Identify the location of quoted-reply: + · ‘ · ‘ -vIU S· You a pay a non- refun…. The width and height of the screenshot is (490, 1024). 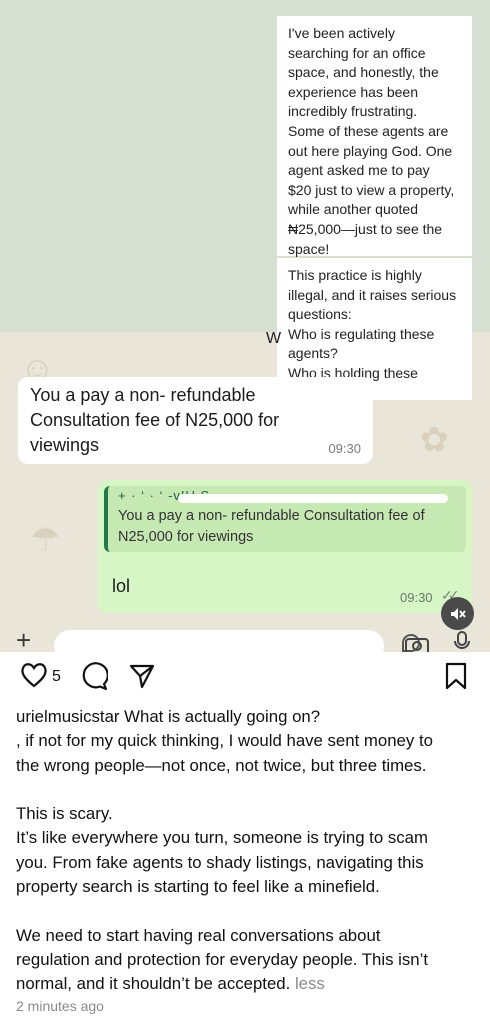
(285, 519).